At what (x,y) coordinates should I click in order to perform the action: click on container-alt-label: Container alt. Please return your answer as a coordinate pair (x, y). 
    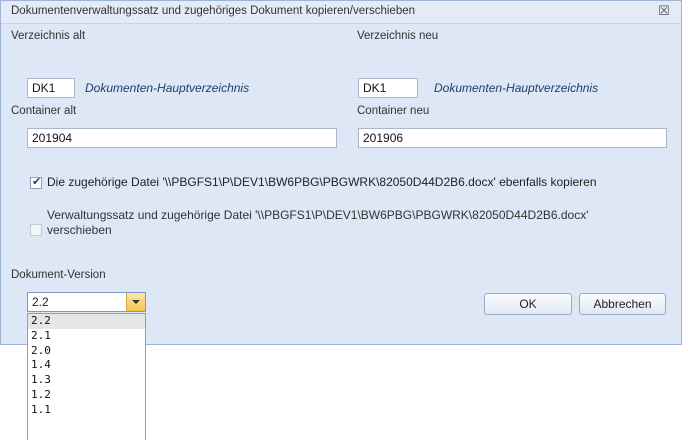
    Looking at the image, I should click on (44, 111).